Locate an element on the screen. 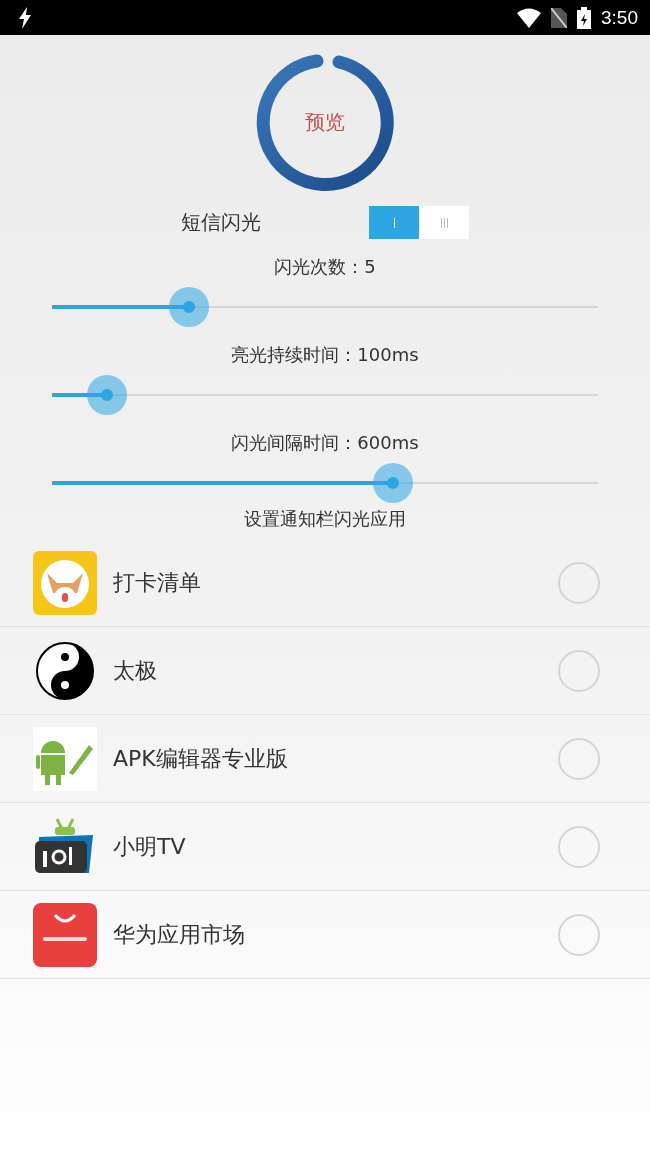 Image resolution: width=650 pixels, height=1155 pixels. slider-label: 闪光次数：5 is located at coordinates (325, 267).